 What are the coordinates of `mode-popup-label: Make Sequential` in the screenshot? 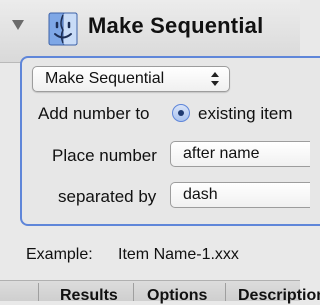 It's located at (105, 78).